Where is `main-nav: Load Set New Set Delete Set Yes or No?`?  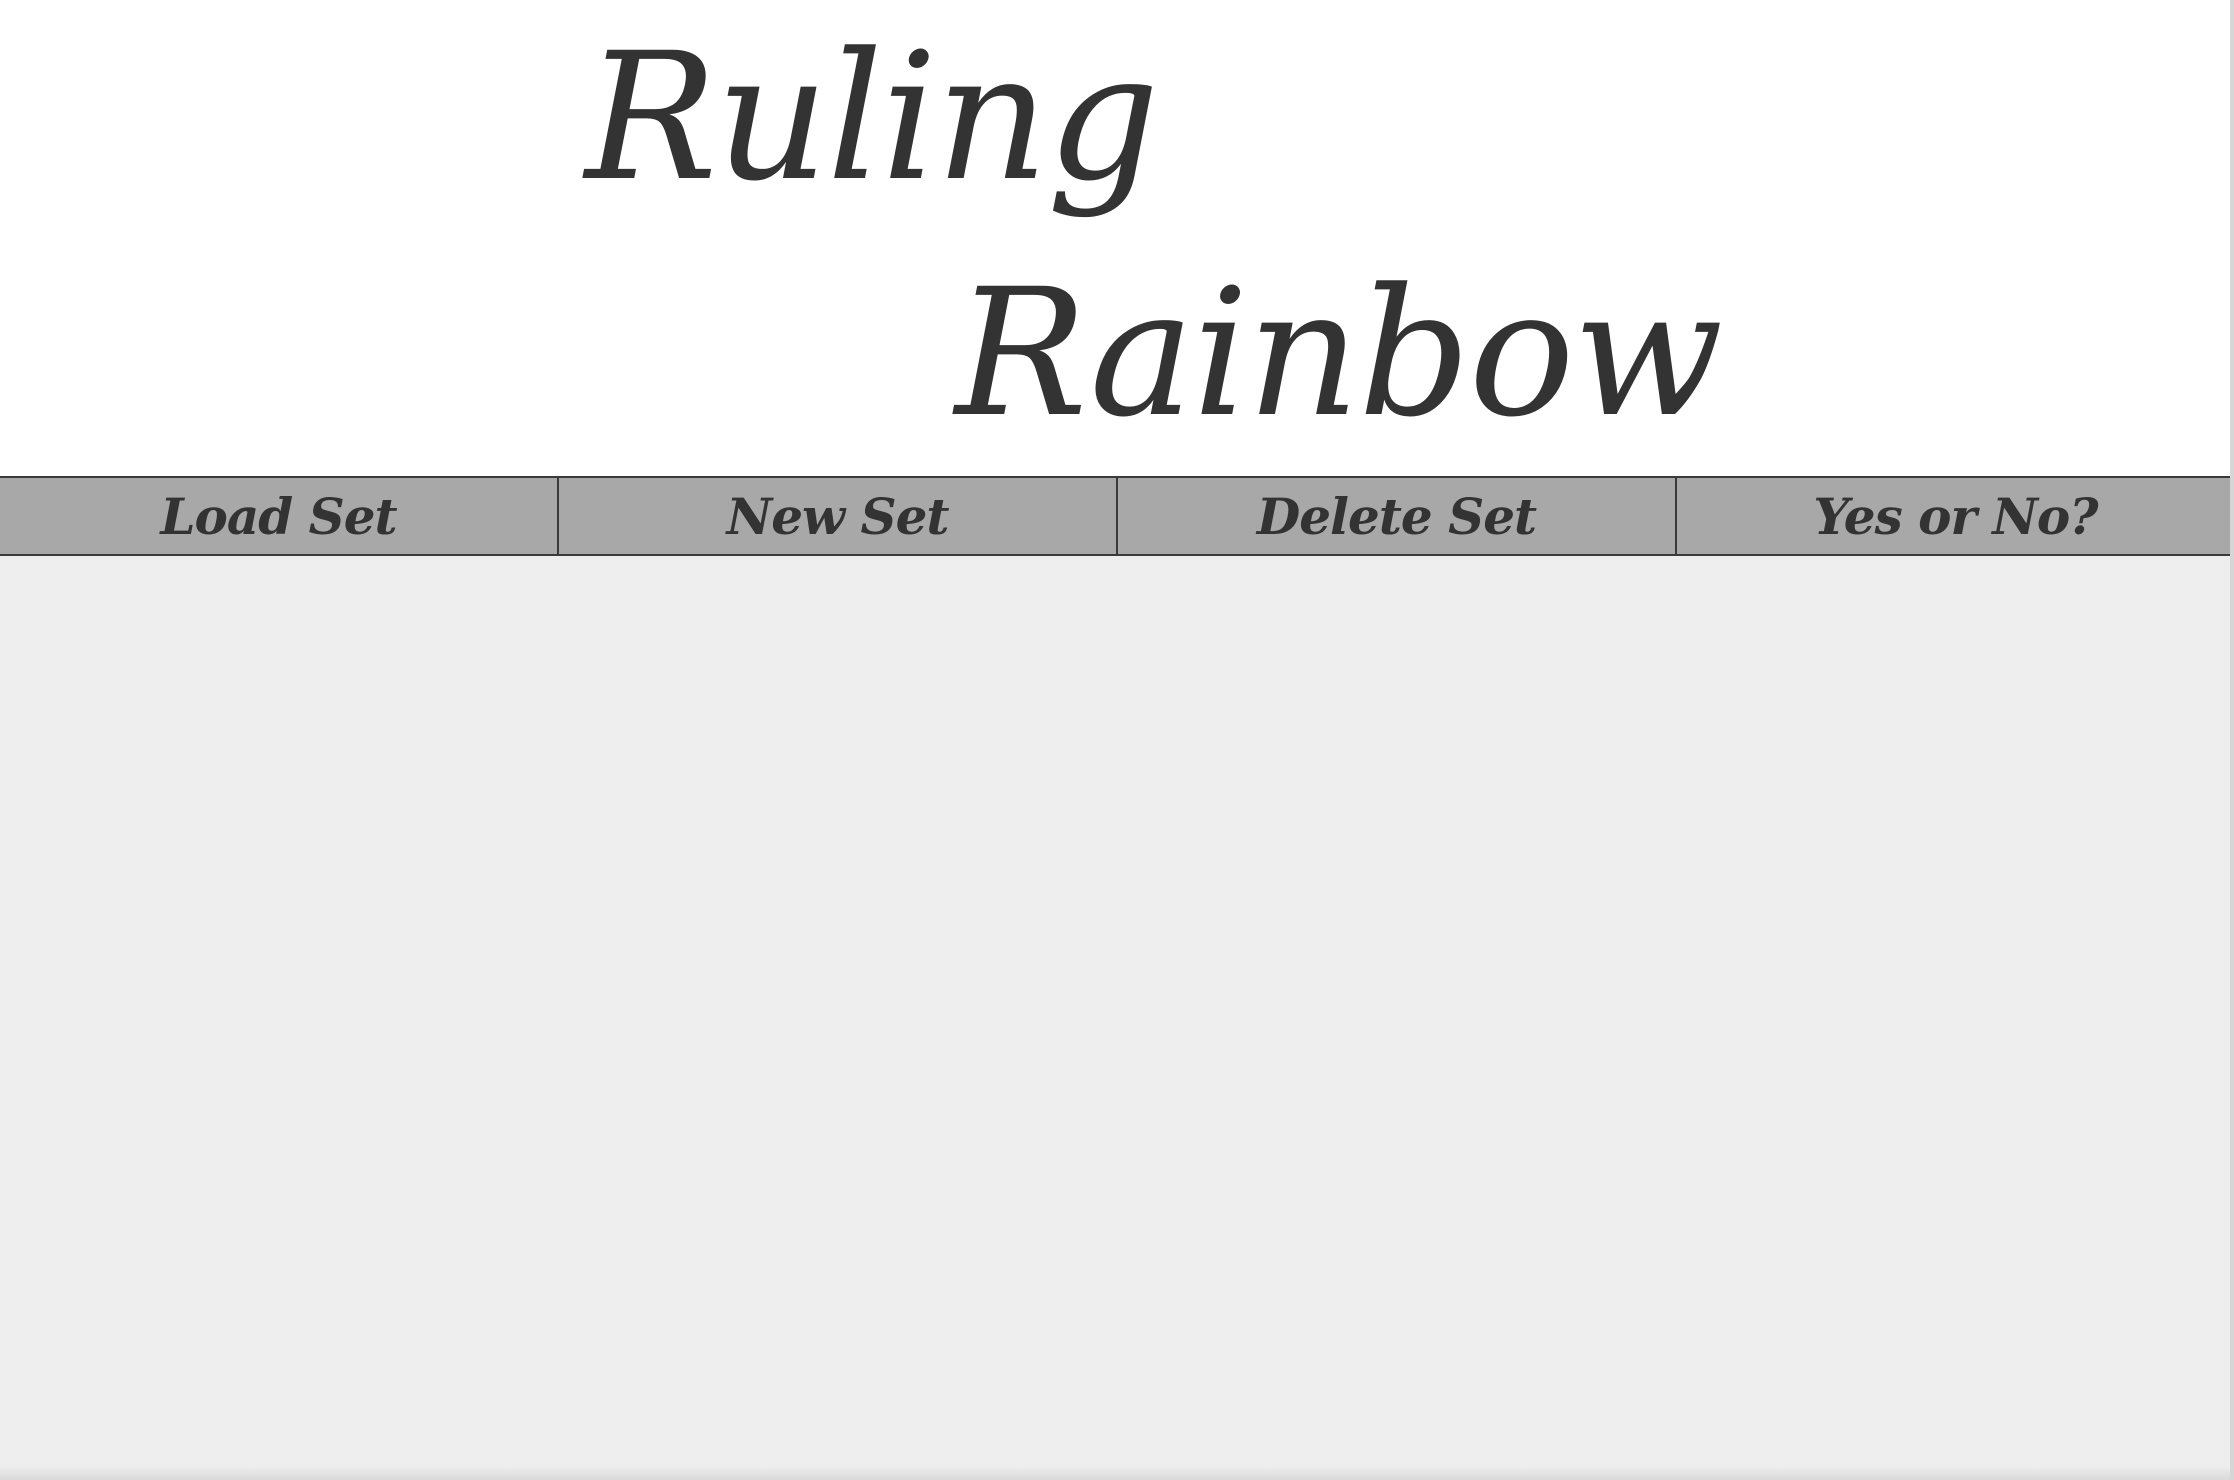 main-nav: Load Set New Set Delete Set Yes or No? is located at coordinates (1117, 516).